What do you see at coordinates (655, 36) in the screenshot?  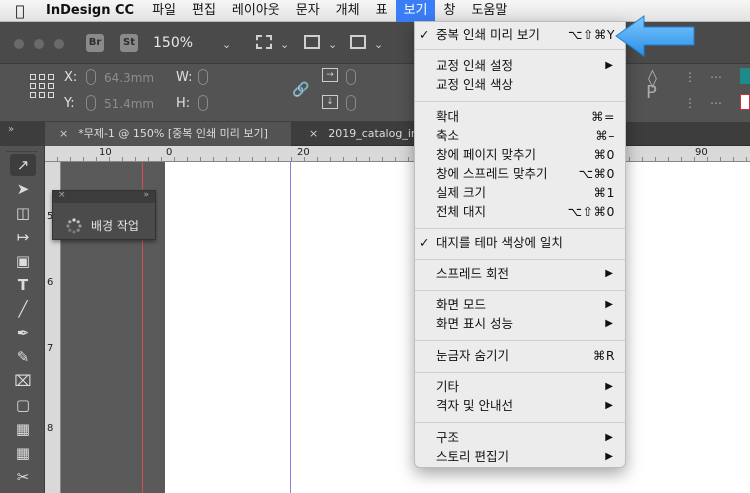 I see `callout-arrow-icon` at bounding box center [655, 36].